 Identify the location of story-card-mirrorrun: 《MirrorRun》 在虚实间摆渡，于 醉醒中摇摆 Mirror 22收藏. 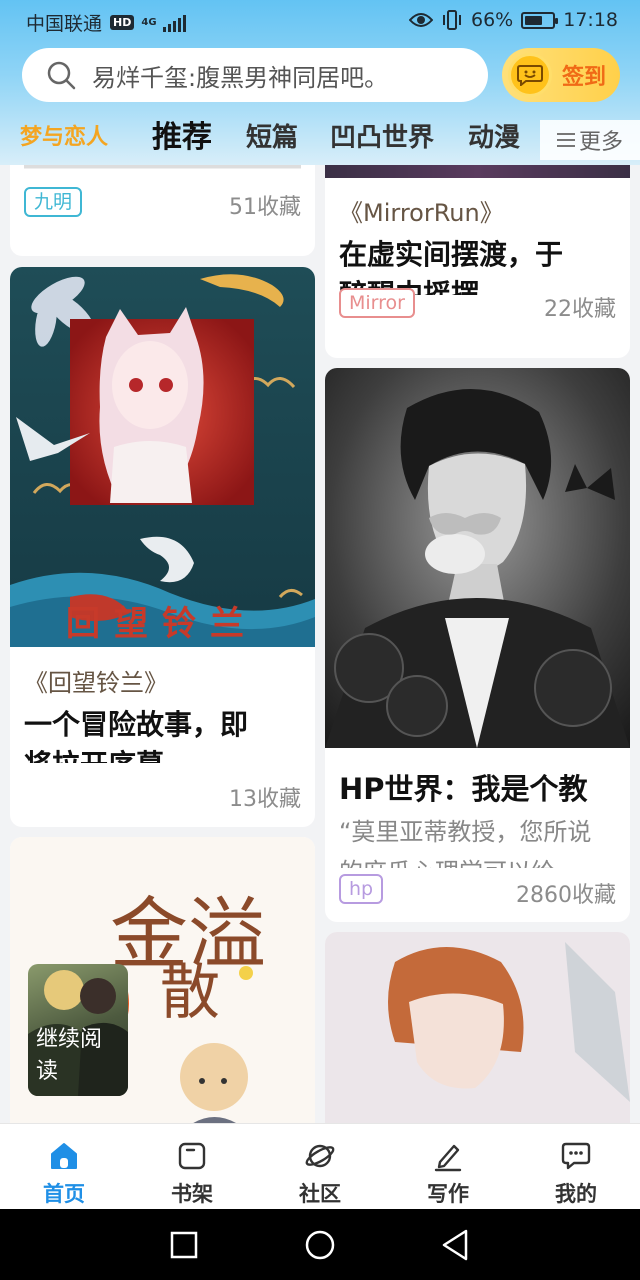
(477, 261).